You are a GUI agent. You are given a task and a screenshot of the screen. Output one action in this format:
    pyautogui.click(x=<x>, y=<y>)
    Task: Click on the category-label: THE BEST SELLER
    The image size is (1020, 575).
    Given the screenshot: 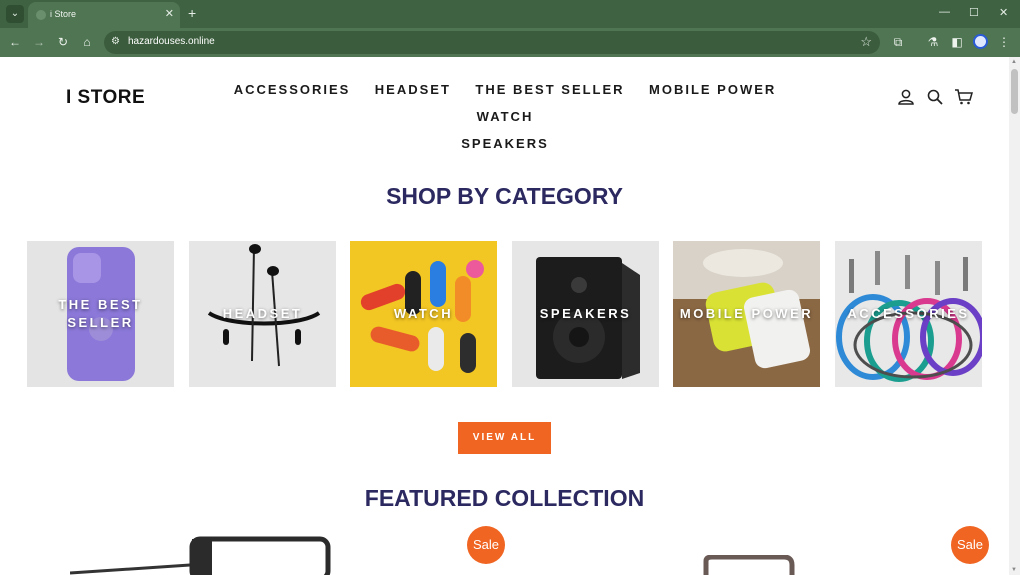 What is the action you would take?
    pyautogui.click(x=100, y=313)
    